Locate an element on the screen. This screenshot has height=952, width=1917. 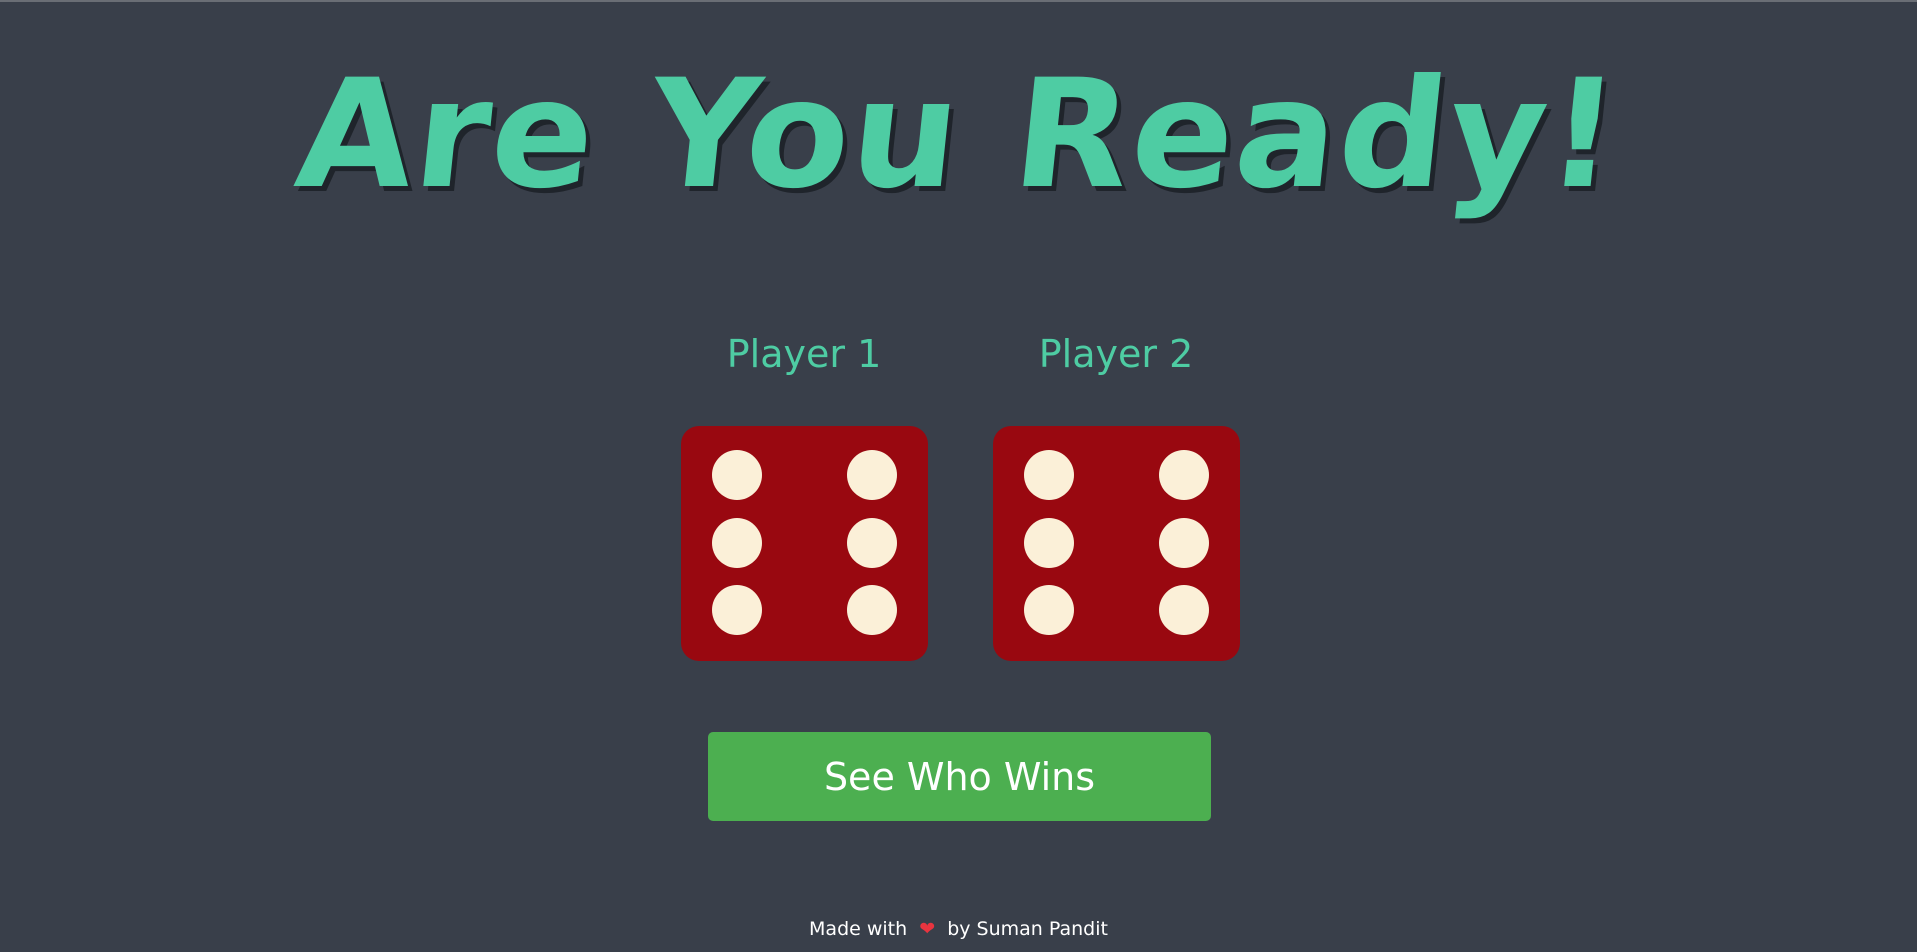
player-2-label: Player 2 is located at coordinates (1116, 354).